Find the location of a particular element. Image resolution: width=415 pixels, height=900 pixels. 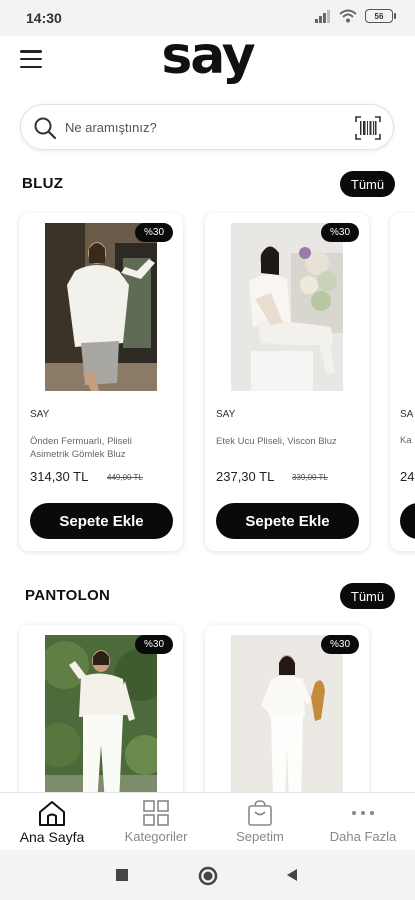

tab-label: Ana Sayfa is located at coordinates (52, 837).